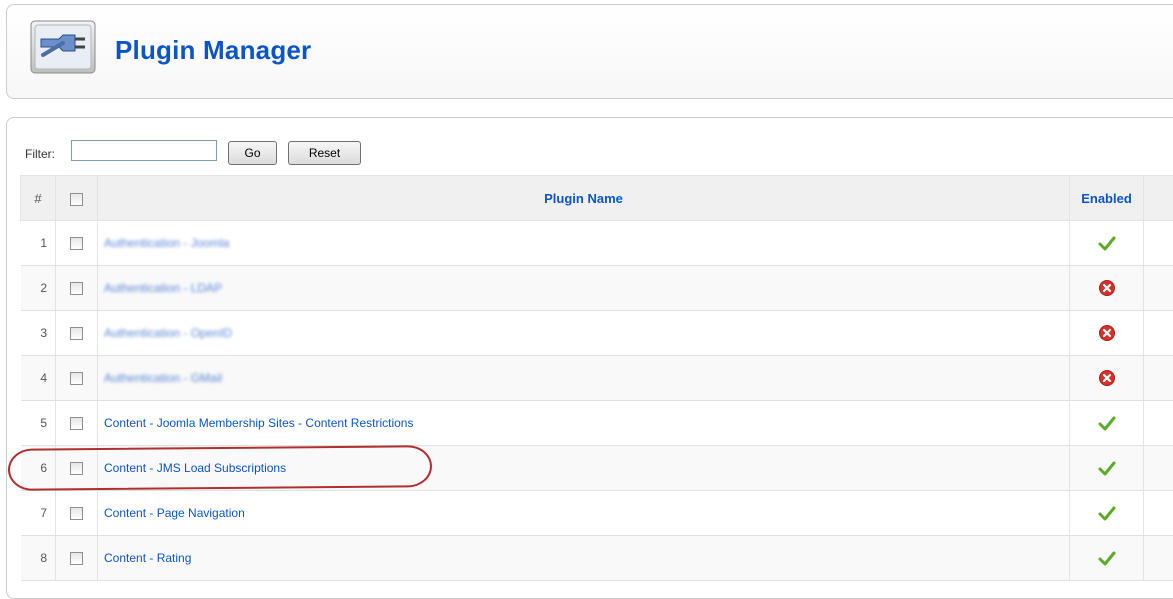 The image size is (1173, 599). I want to click on column-header-select-all, so click(77, 198).